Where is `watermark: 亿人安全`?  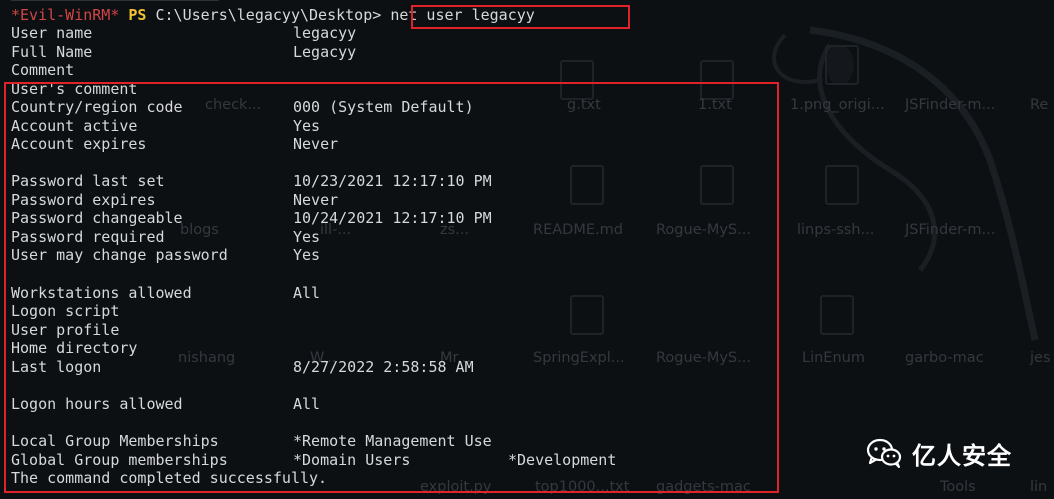 watermark: 亿人安全 is located at coordinates (939, 453).